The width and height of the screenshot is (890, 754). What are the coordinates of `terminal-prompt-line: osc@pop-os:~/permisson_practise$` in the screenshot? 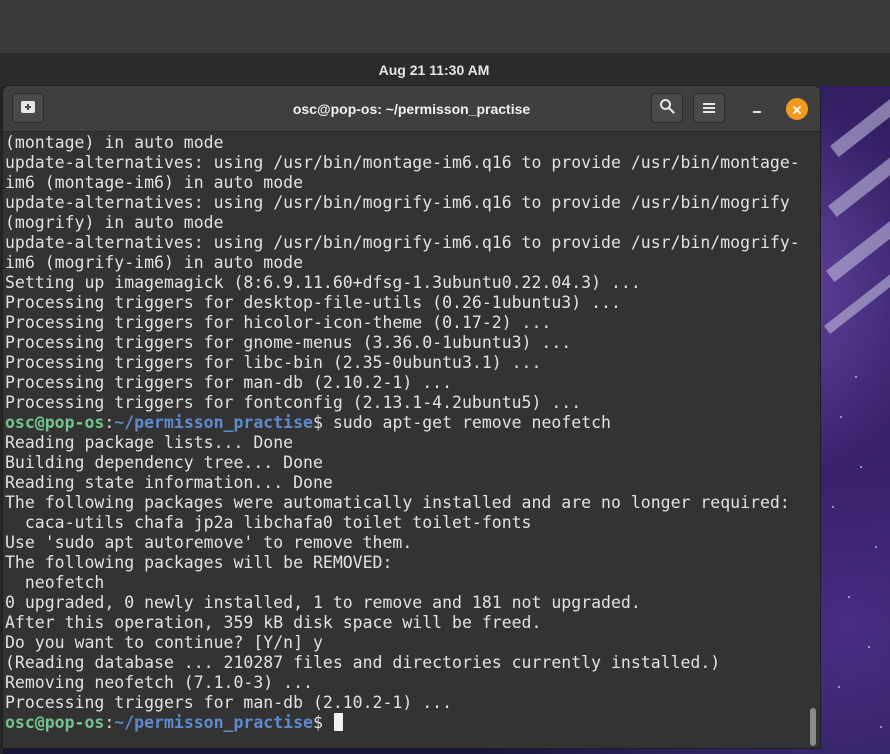 It's located at (402, 723).